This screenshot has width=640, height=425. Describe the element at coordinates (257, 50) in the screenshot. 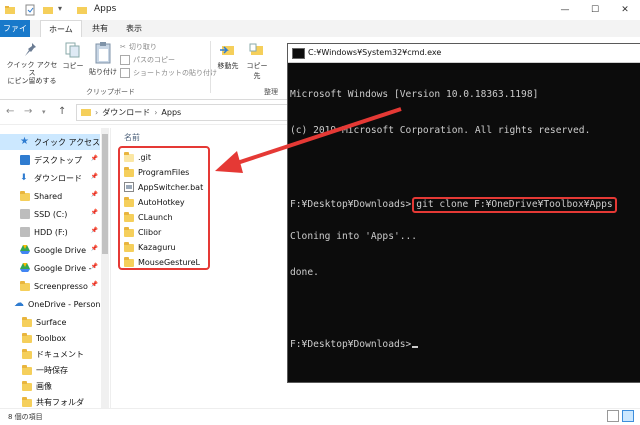

I see `copy-to-icon` at that location.